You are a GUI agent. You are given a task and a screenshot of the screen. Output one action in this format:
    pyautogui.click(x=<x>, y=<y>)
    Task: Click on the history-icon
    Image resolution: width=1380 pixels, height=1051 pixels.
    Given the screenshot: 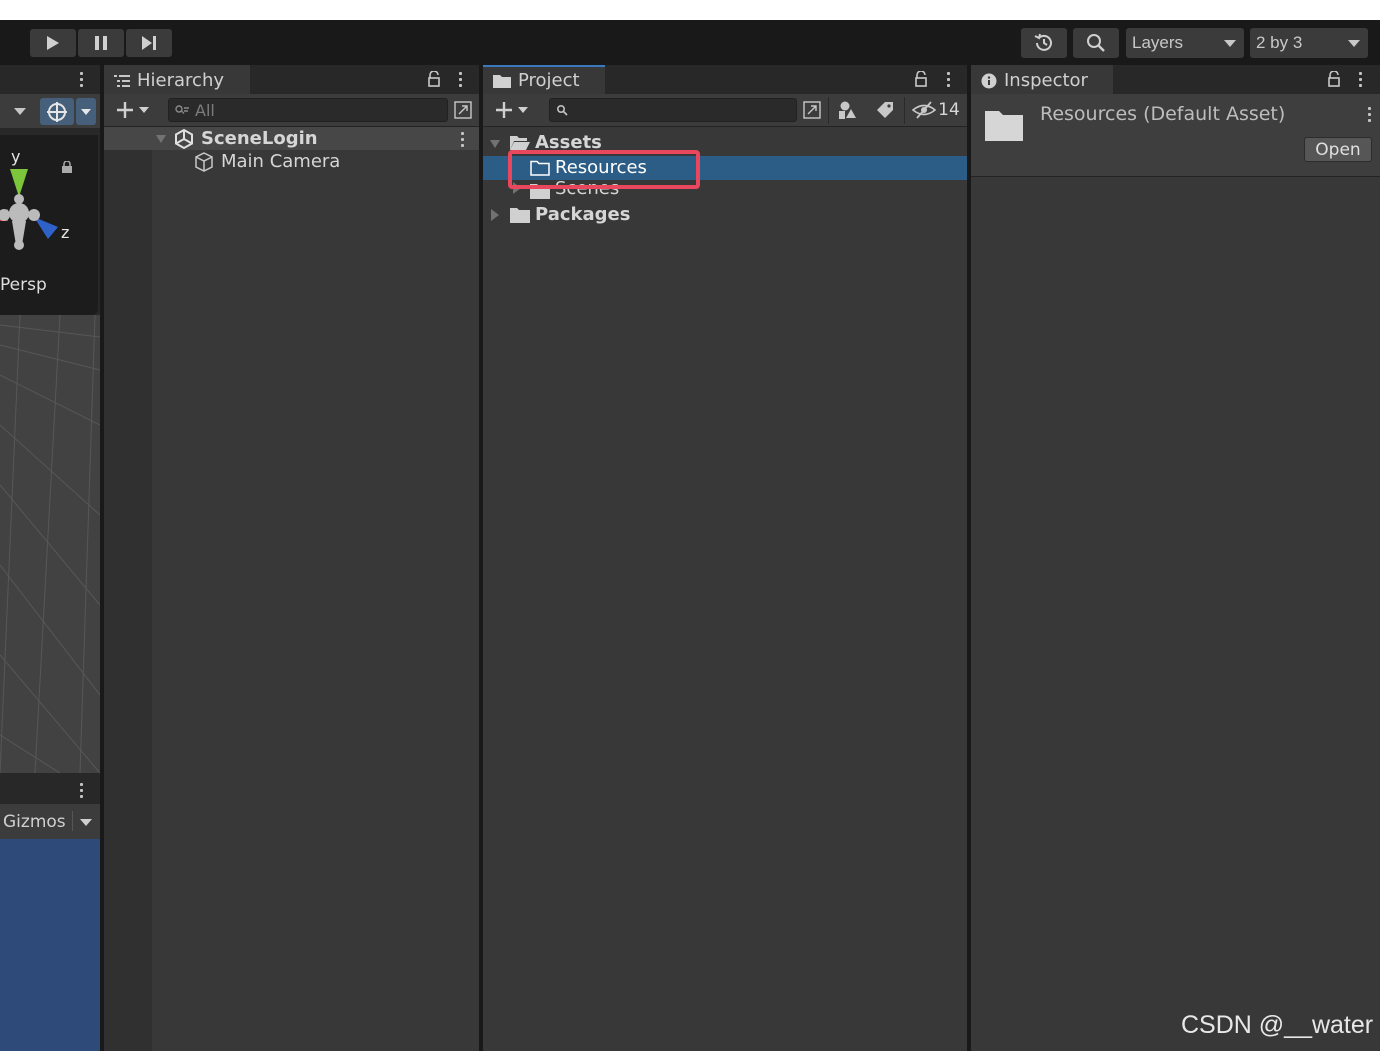 What is the action you would take?
    pyautogui.click(x=1044, y=43)
    